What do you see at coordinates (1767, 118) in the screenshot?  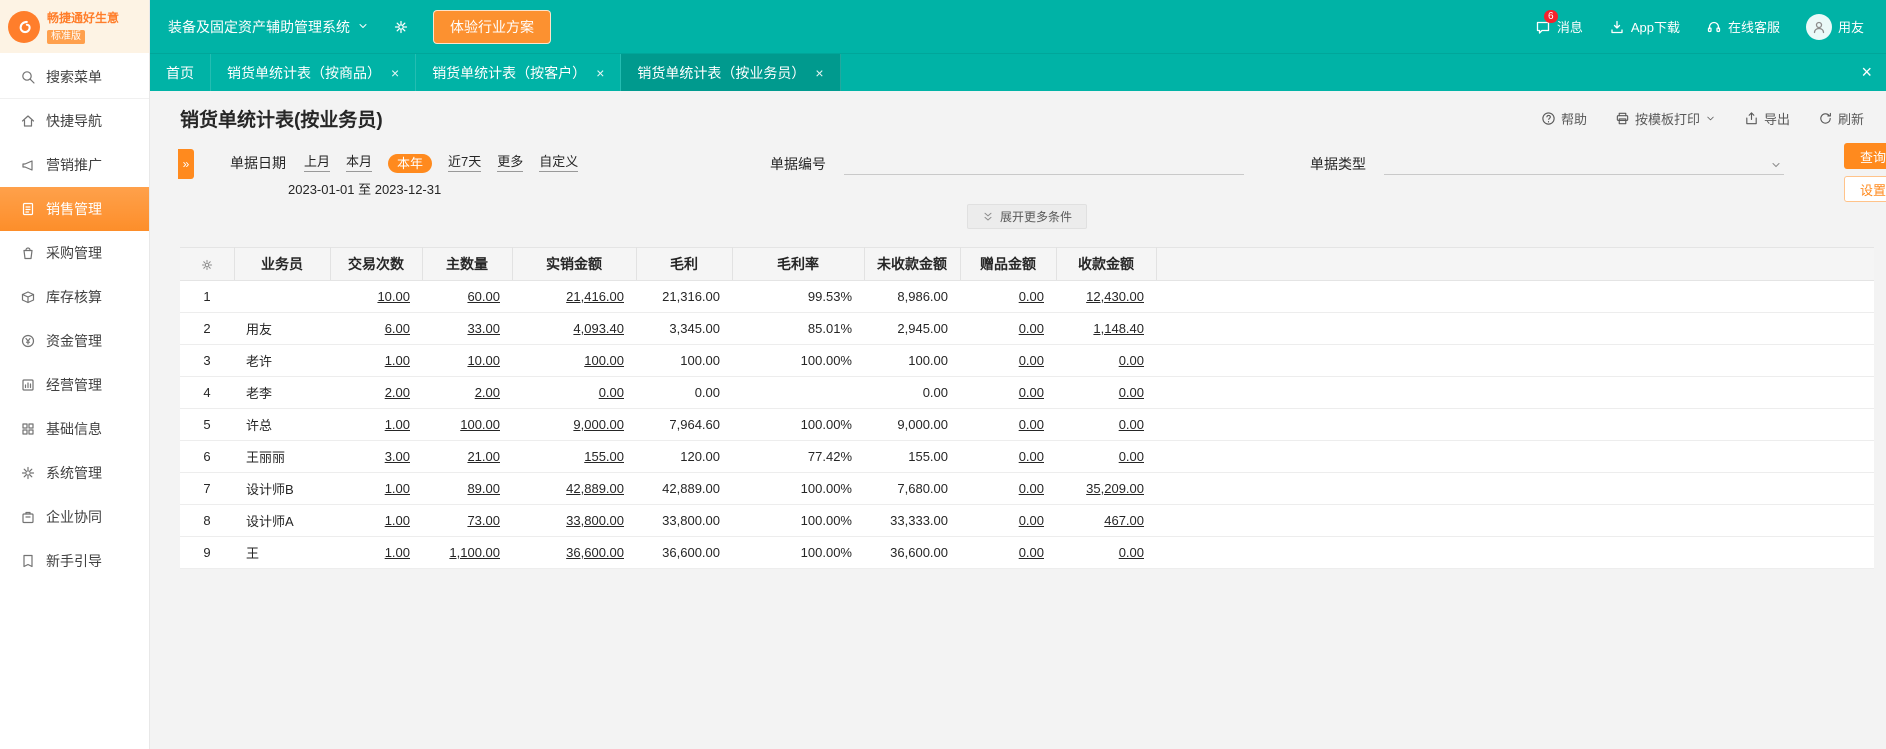 I see `export-button: 导出` at bounding box center [1767, 118].